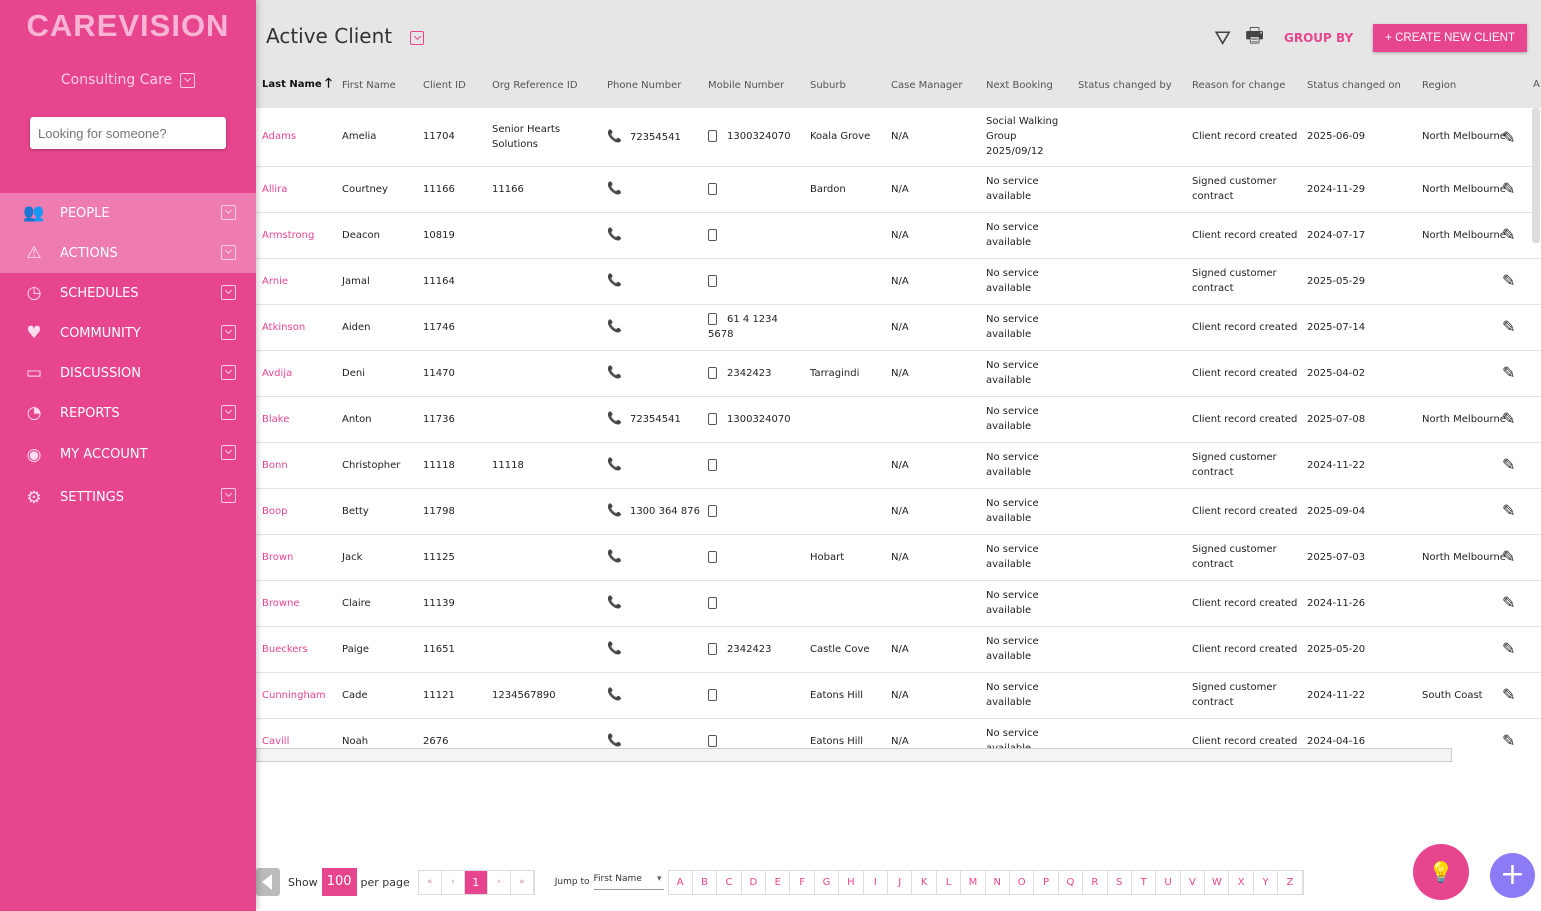  Describe the element at coordinates (128, 413) in the screenshot. I see `sidebar-item-reports: ◔ REPORTS` at that location.